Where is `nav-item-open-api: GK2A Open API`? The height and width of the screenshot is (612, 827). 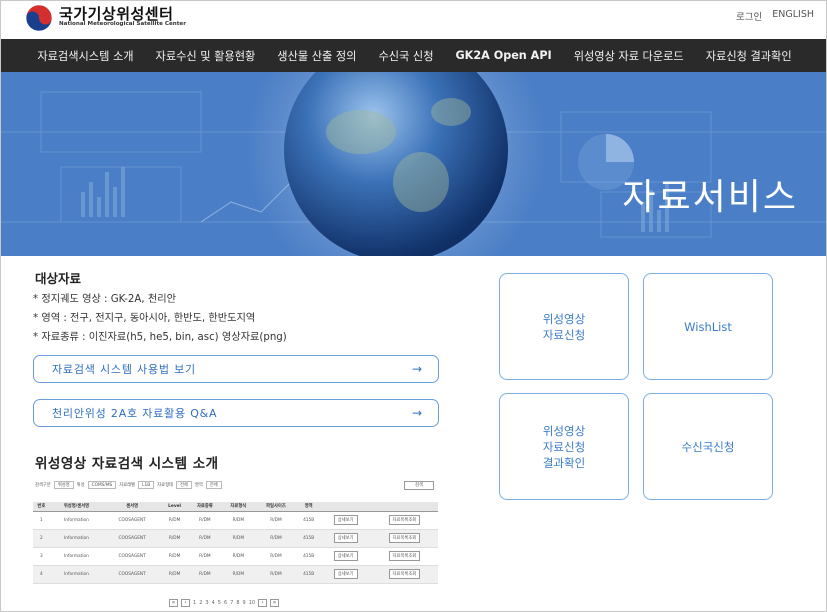 nav-item-open-api: GK2A Open API is located at coordinates (504, 55).